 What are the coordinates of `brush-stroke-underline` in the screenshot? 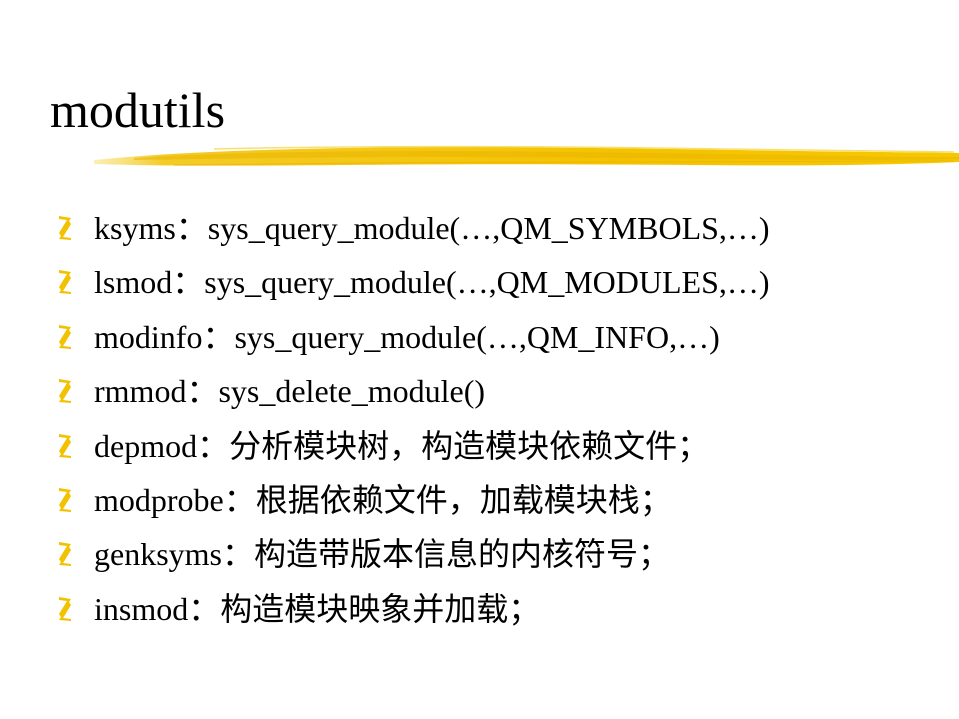 It's located at (526, 155).